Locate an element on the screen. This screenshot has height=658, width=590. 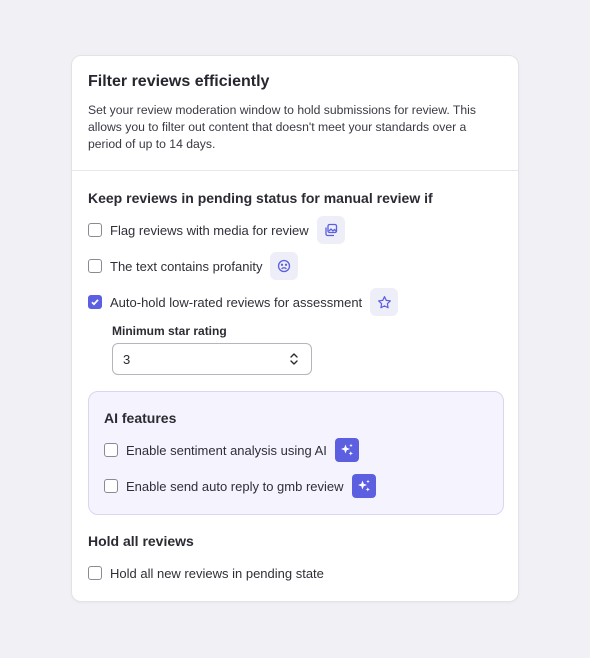
auto-reply-gmb-checkbox is located at coordinates (111, 486).